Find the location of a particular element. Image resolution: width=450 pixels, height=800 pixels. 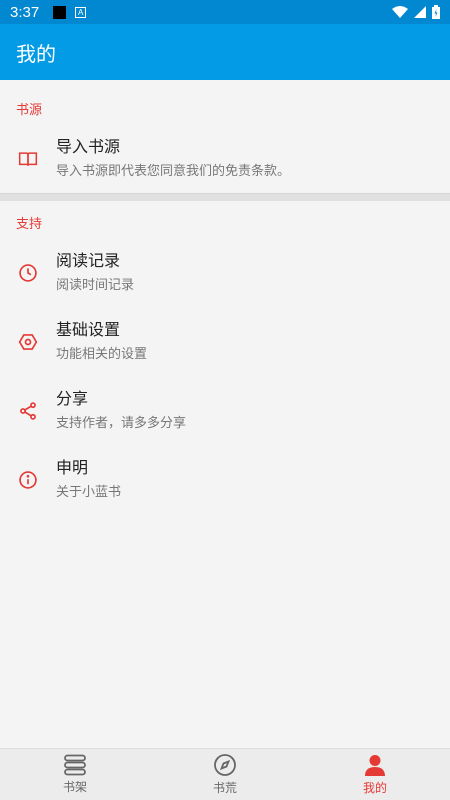

status-bar: 3:37 A is located at coordinates (225, 12).